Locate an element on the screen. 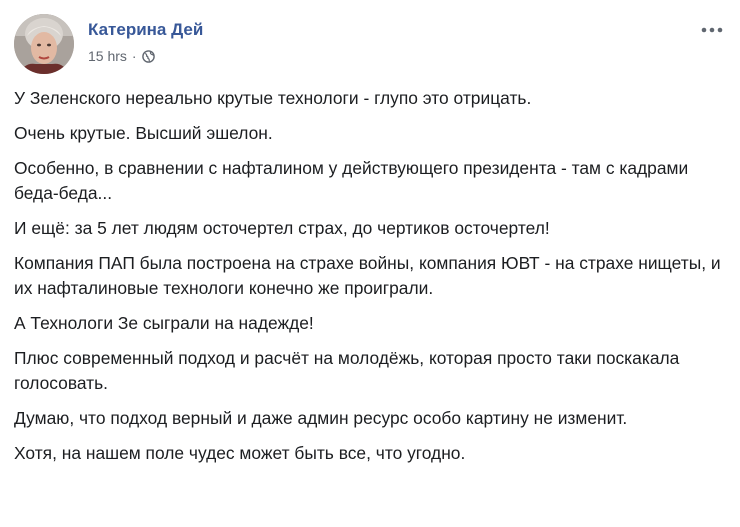 The height and width of the screenshot is (527, 740). post-paragraph: Очень крутые. Высший эшелон. is located at coordinates (143, 133).